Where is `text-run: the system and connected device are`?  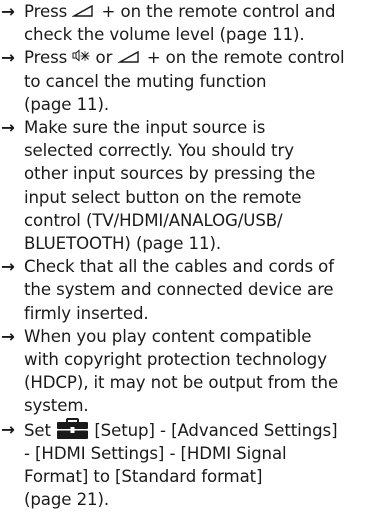
text-run: the system and connected device are is located at coordinates (179, 290).